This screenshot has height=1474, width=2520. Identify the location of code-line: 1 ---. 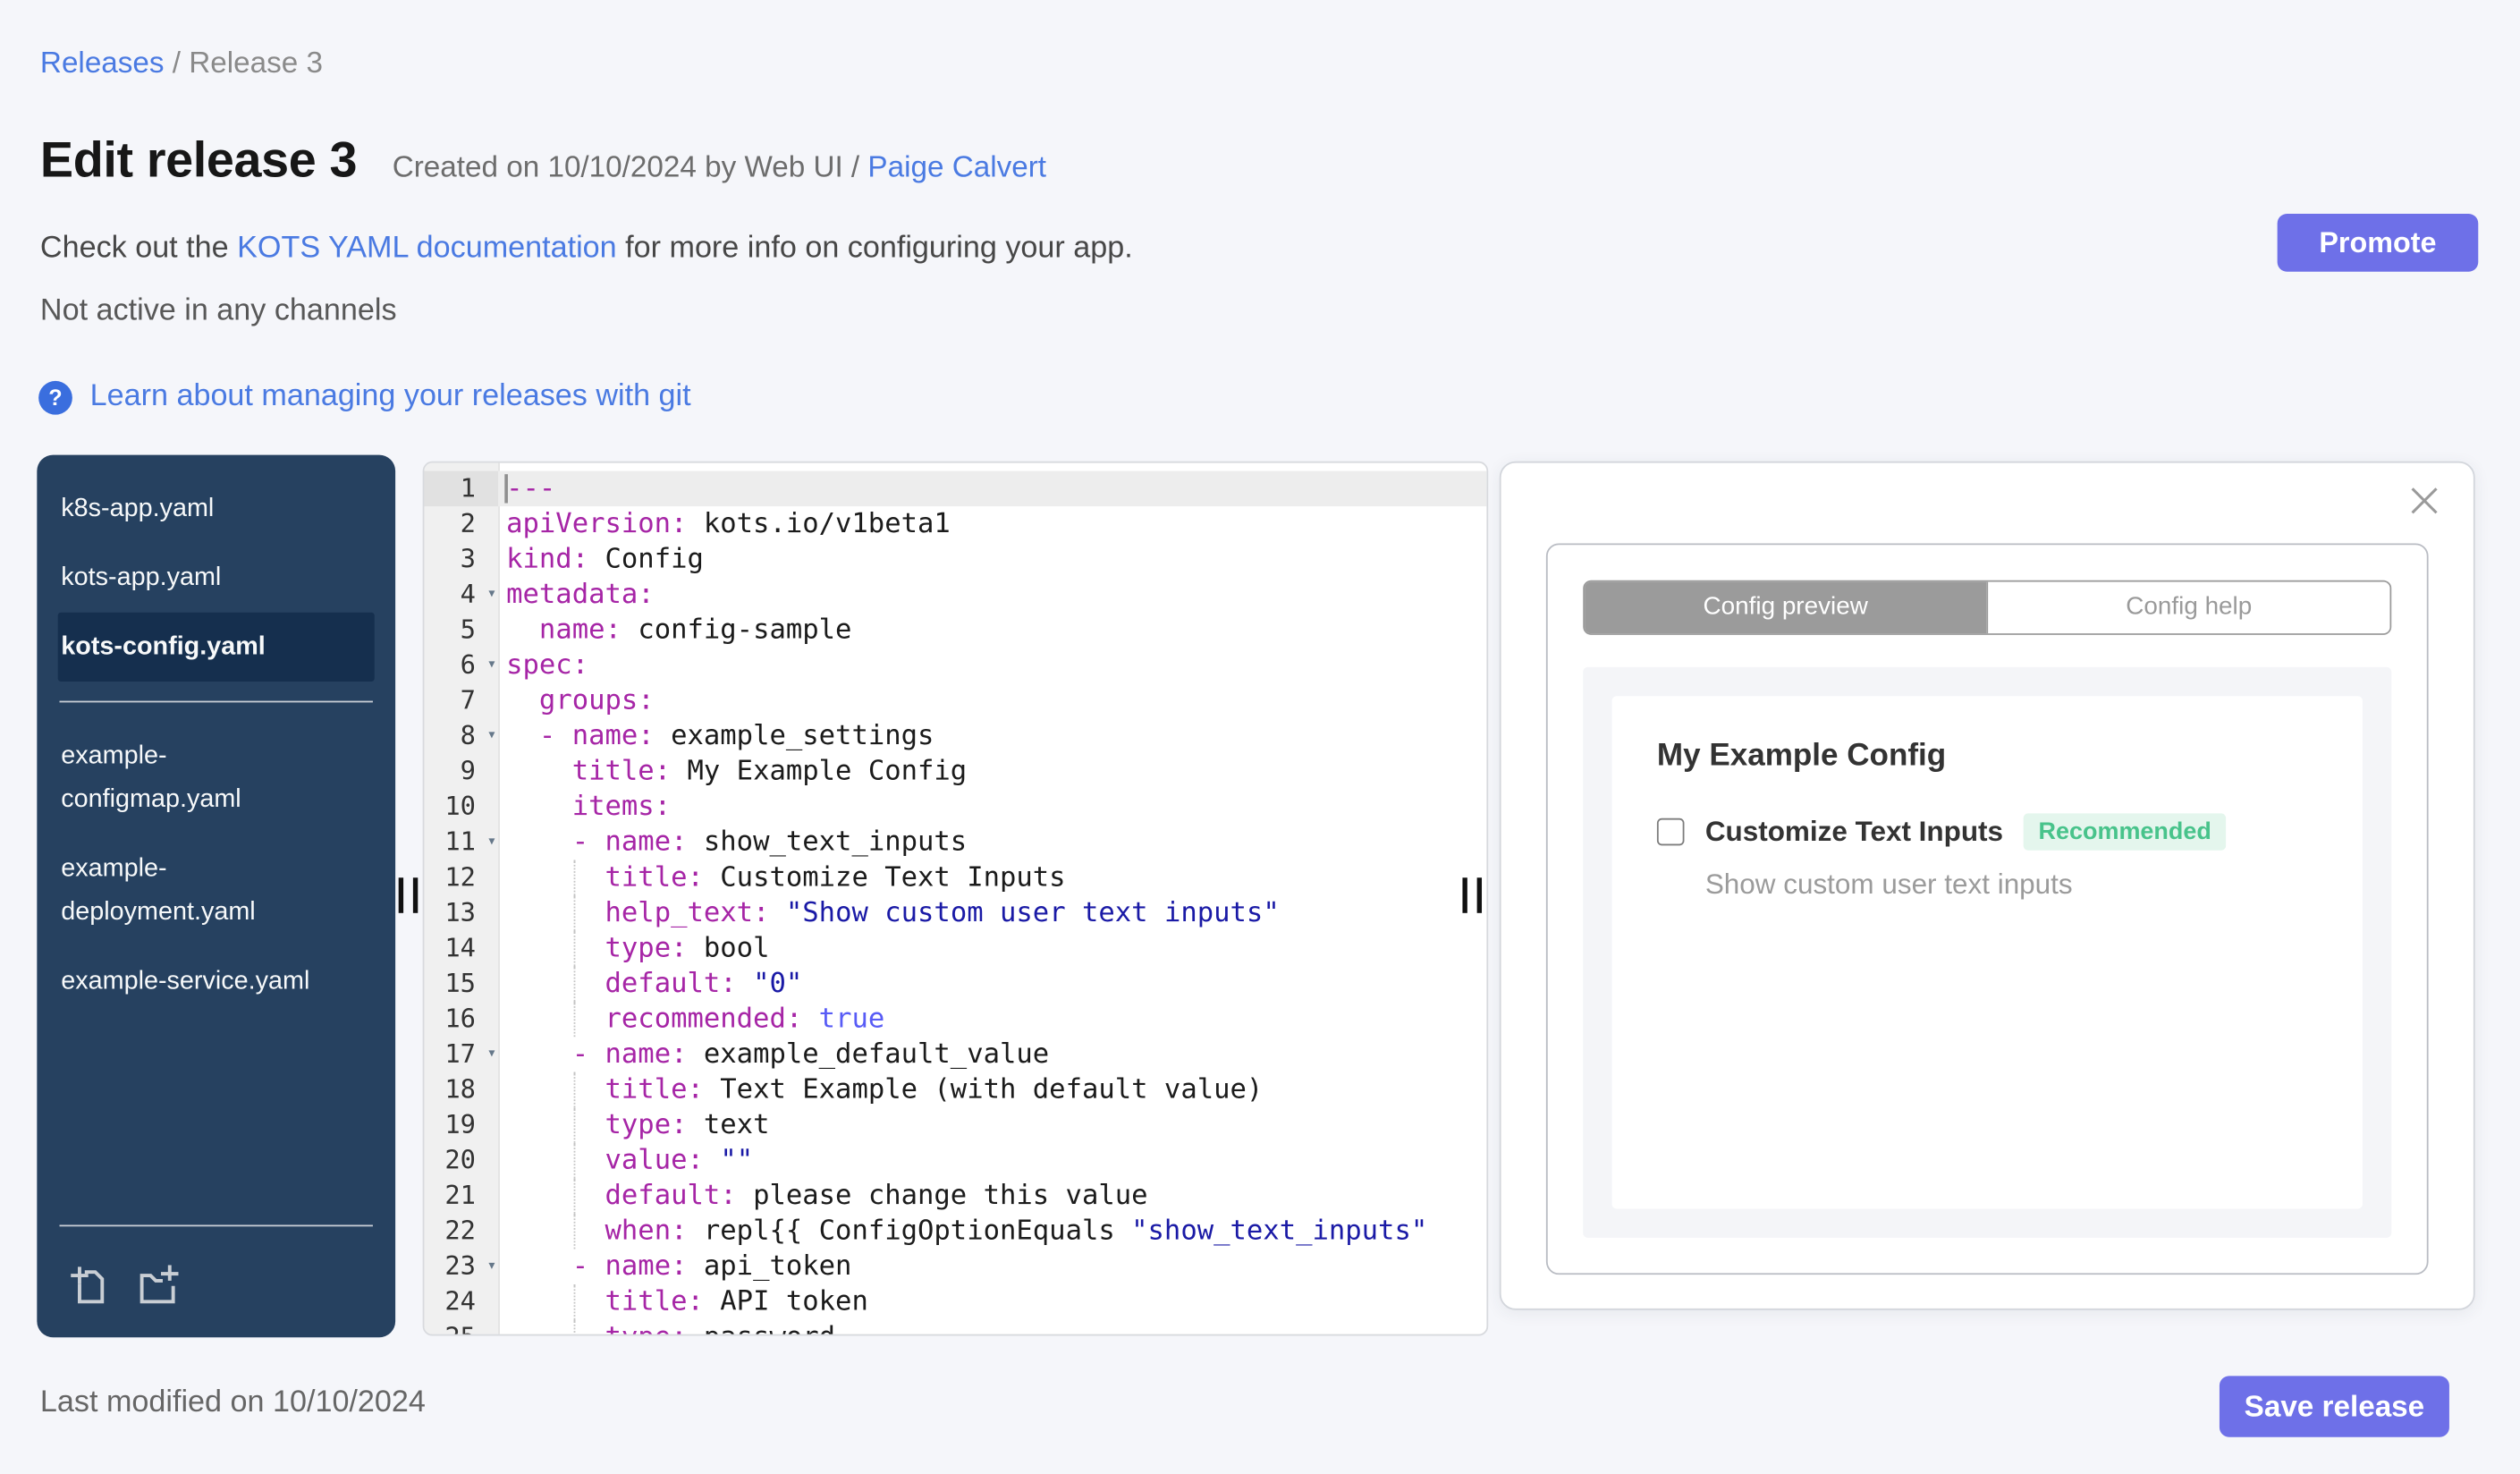
(956, 488).